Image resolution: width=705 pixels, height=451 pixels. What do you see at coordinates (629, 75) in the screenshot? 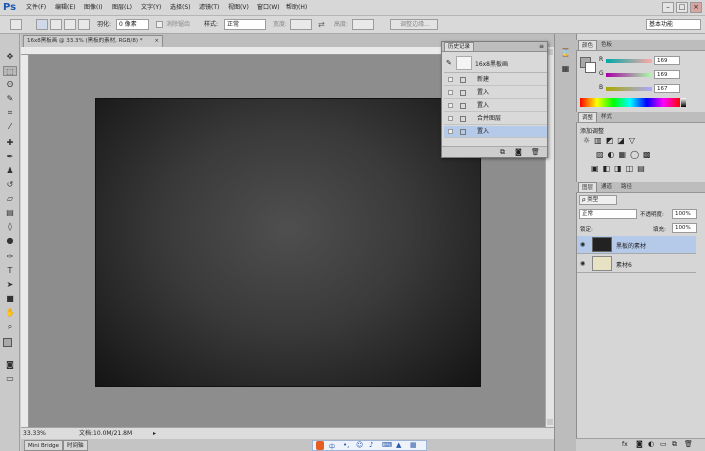
I see `green-slider` at bounding box center [629, 75].